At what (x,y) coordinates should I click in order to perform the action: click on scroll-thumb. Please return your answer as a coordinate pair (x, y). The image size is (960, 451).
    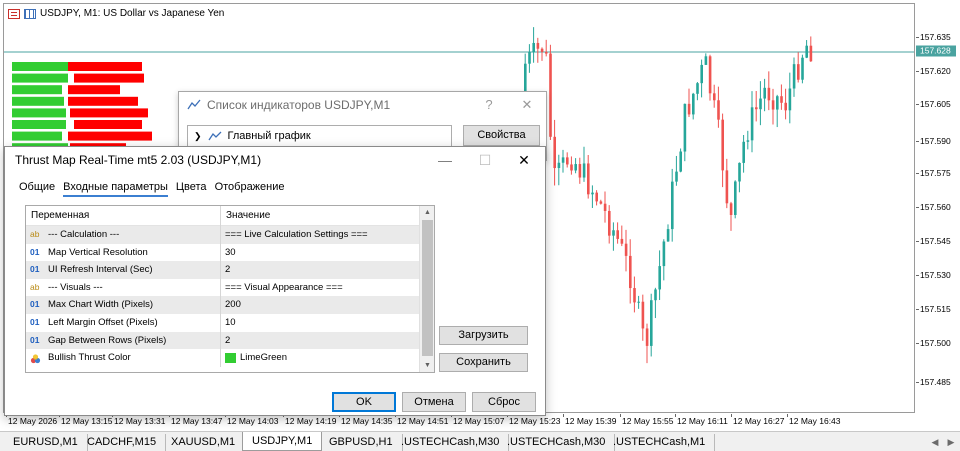
    Looking at the image, I should click on (427, 288).